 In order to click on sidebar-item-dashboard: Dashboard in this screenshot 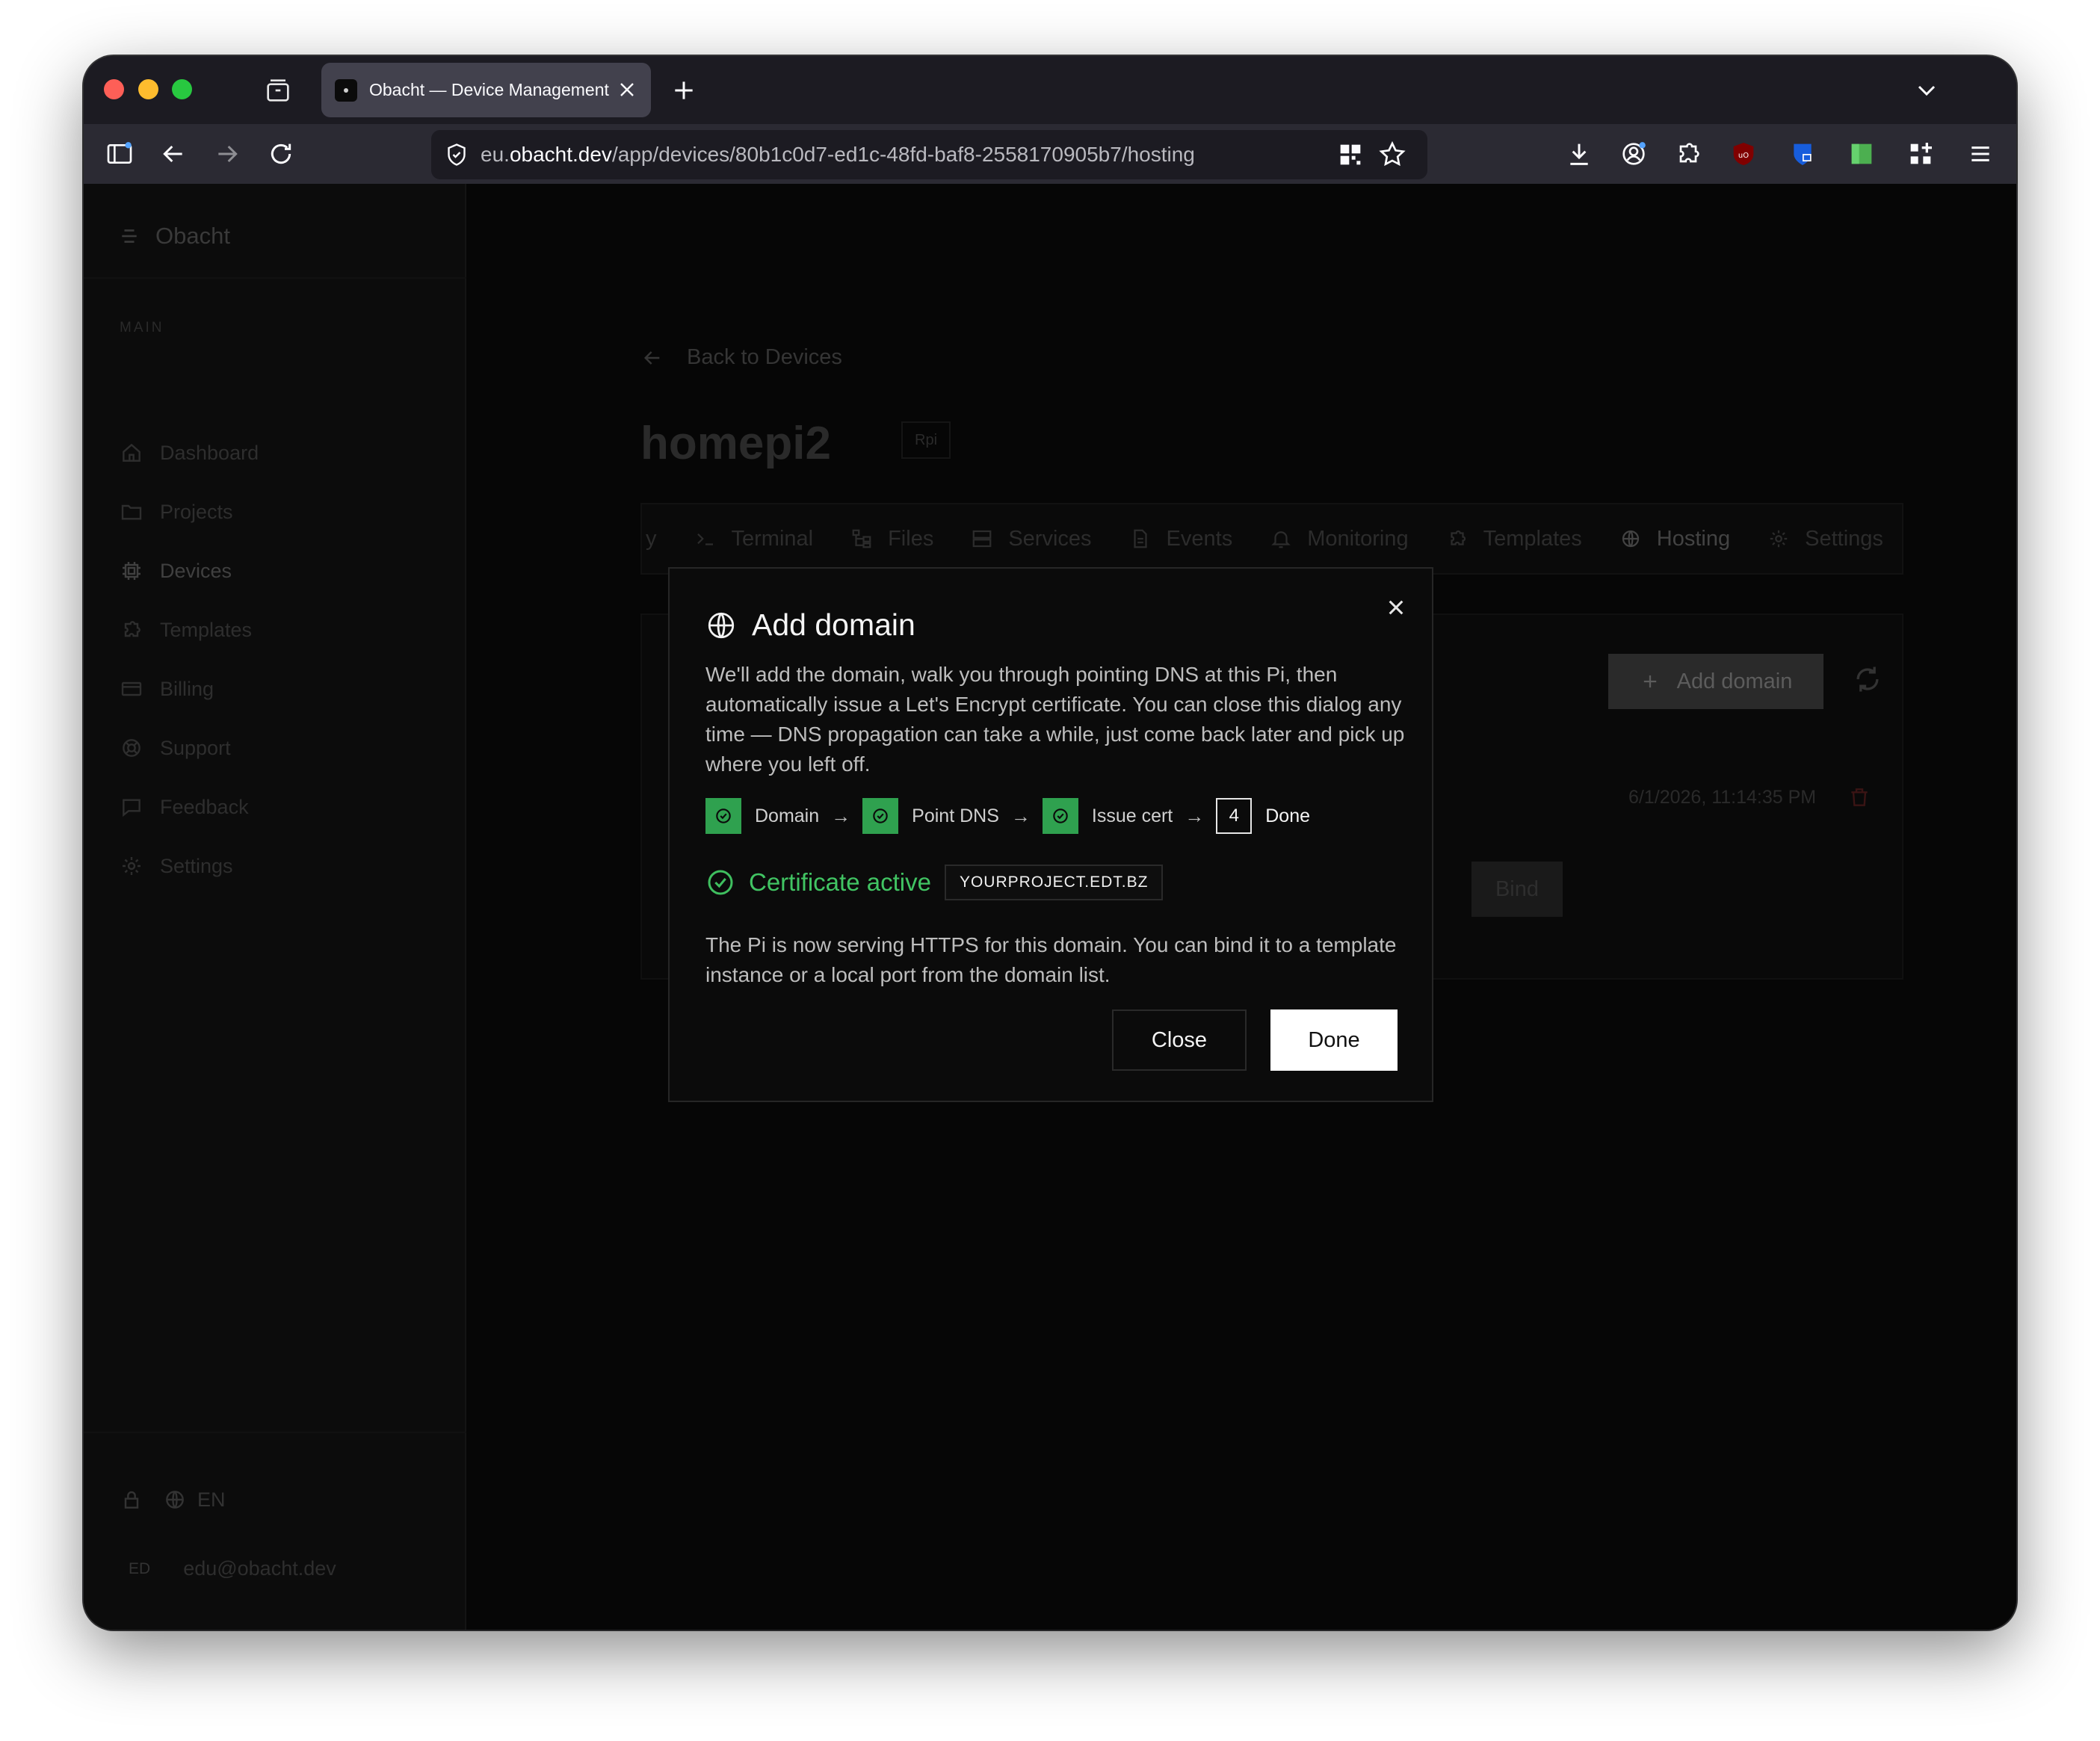, I will do `click(189, 453)`.